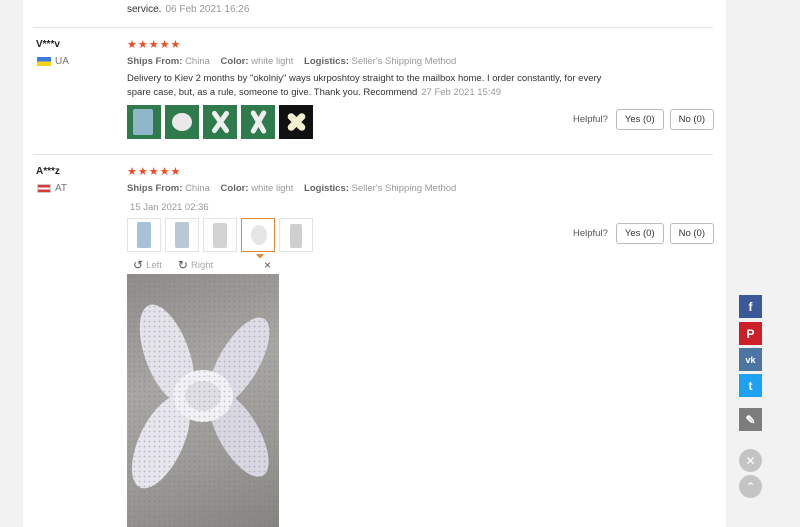 This screenshot has width=800, height=527. Describe the element at coordinates (207, 9) in the screenshot. I see `previous-review-date: 06 Feb 2021 16:26` at that location.